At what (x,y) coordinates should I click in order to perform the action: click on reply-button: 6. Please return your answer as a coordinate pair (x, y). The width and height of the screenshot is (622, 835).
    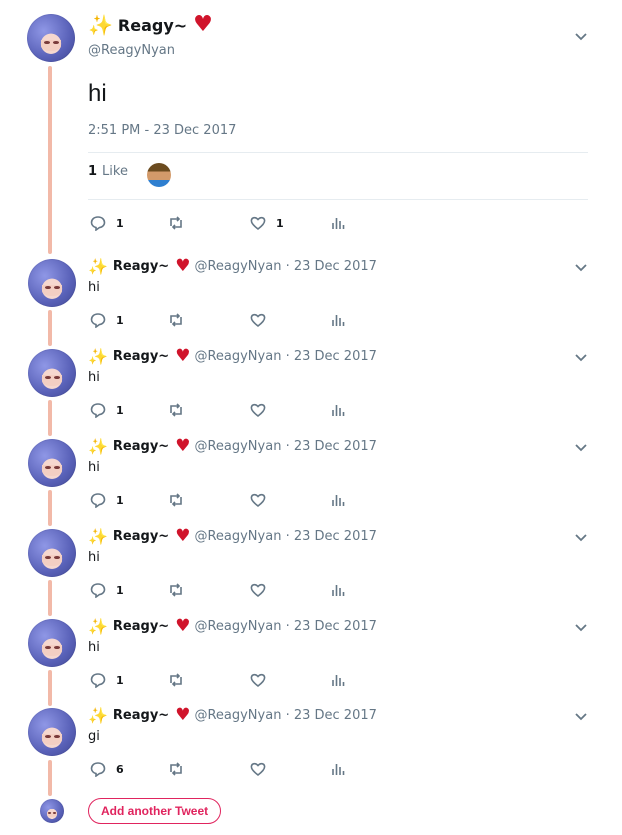
    Looking at the image, I should click on (107, 769).